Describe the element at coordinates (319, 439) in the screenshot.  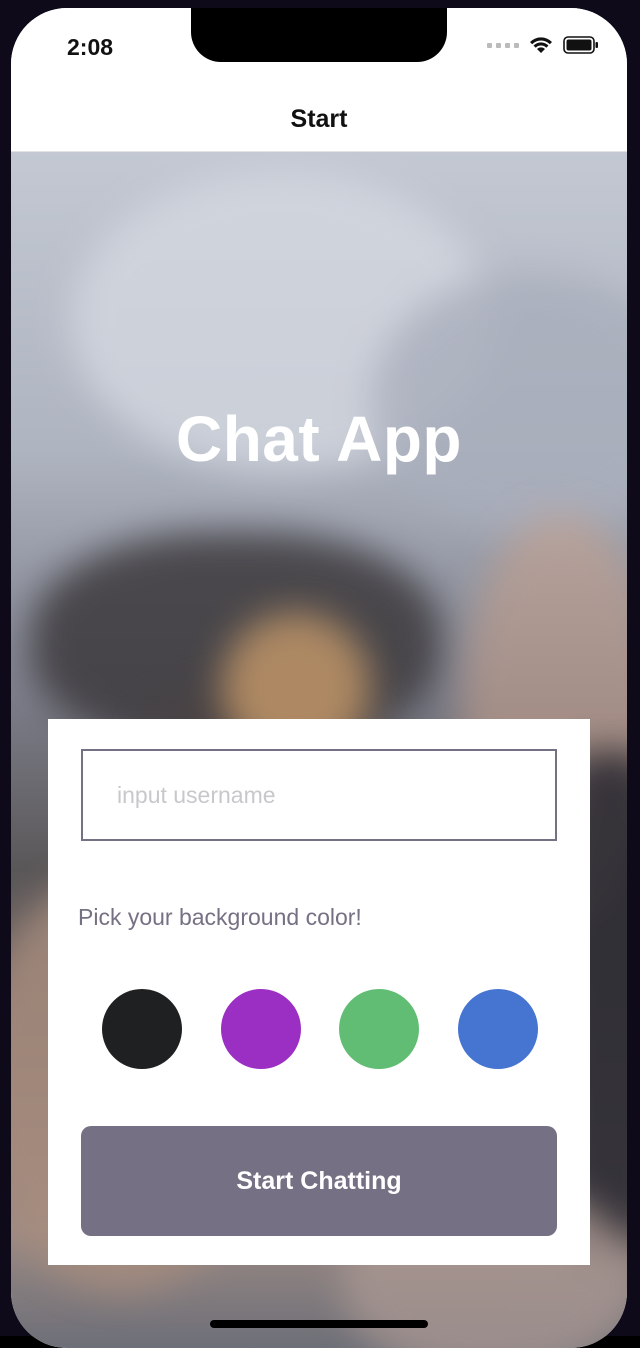
I see `app-title: Chat App` at that location.